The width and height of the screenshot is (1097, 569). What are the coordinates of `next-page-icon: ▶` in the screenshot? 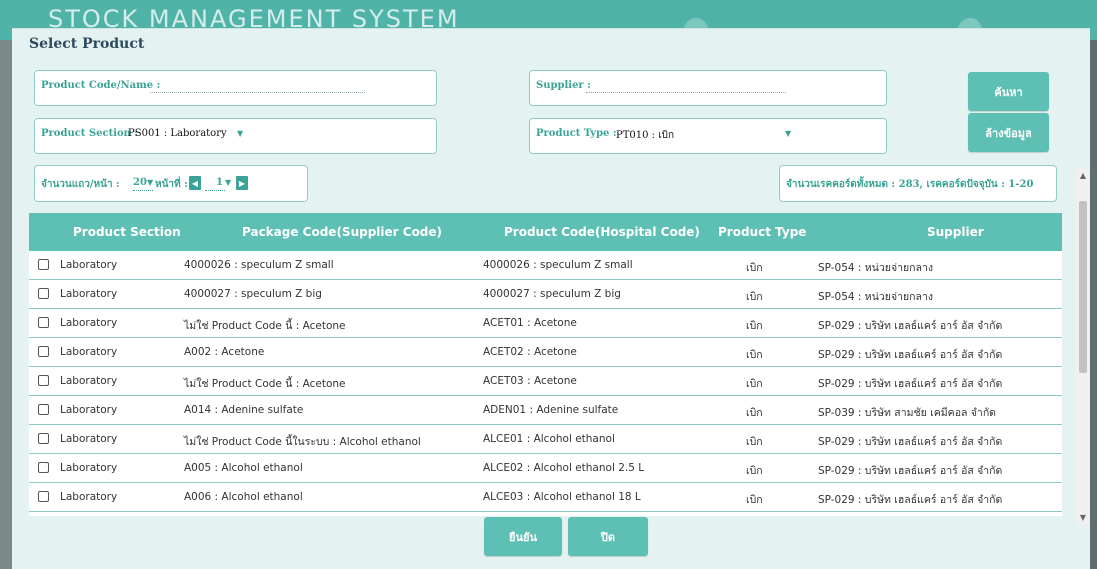 It's located at (242, 183).